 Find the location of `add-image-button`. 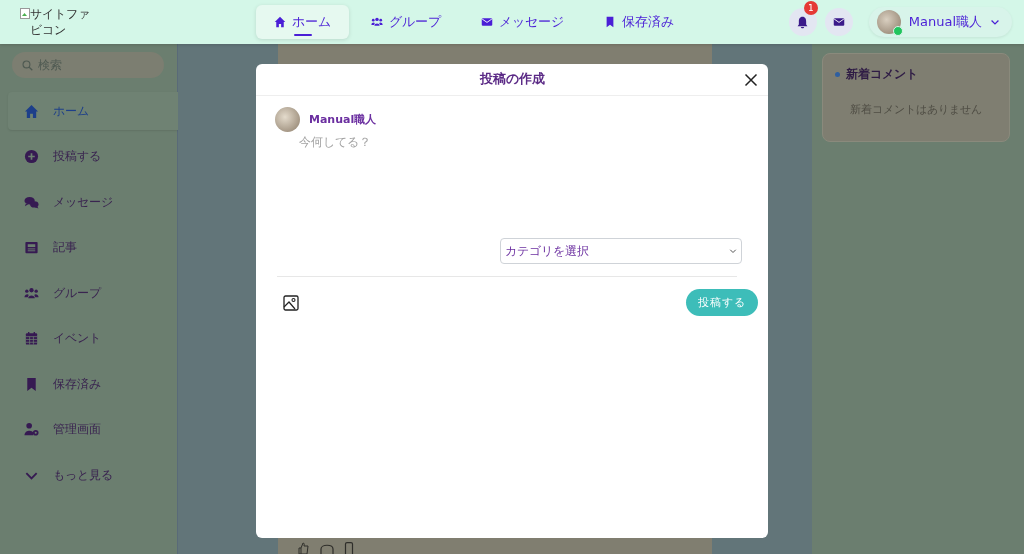

add-image-button is located at coordinates (291, 302).